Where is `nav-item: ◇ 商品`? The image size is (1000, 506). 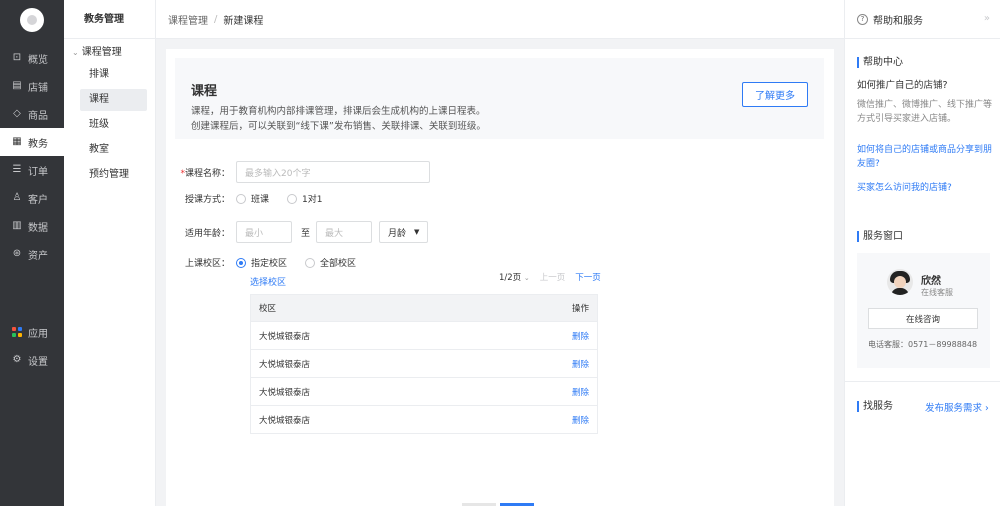 nav-item: ◇ 商品 is located at coordinates (32, 114).